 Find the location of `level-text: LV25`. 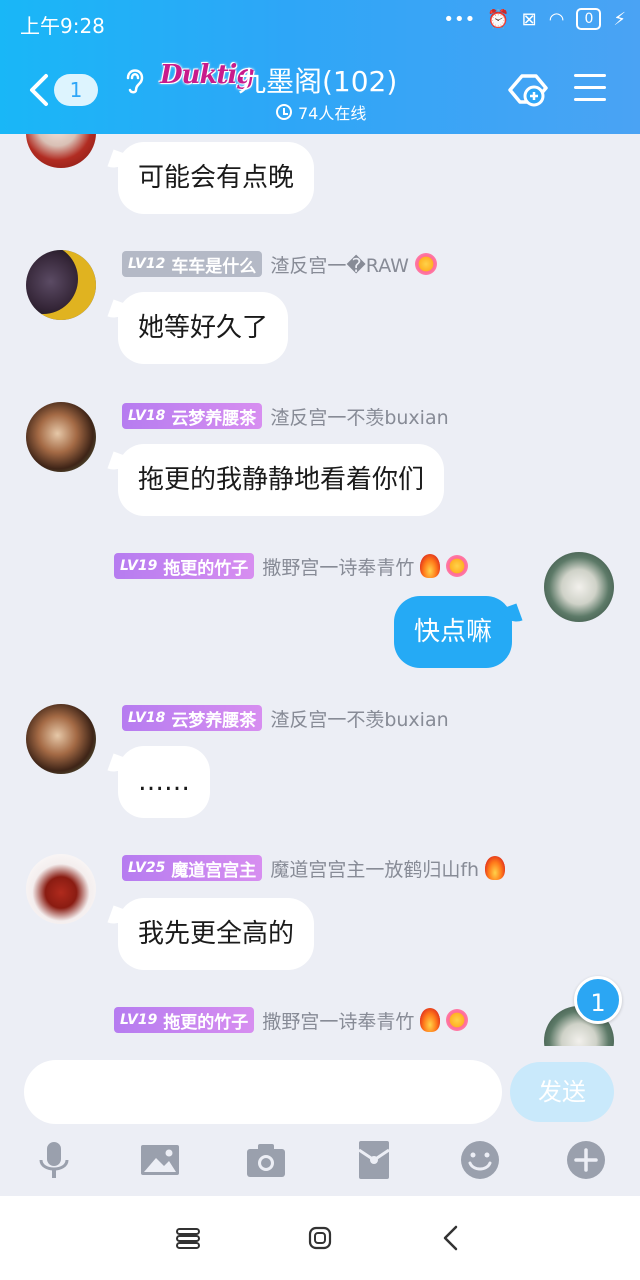

level-text: LV25 is located at coordinates (147, 868).